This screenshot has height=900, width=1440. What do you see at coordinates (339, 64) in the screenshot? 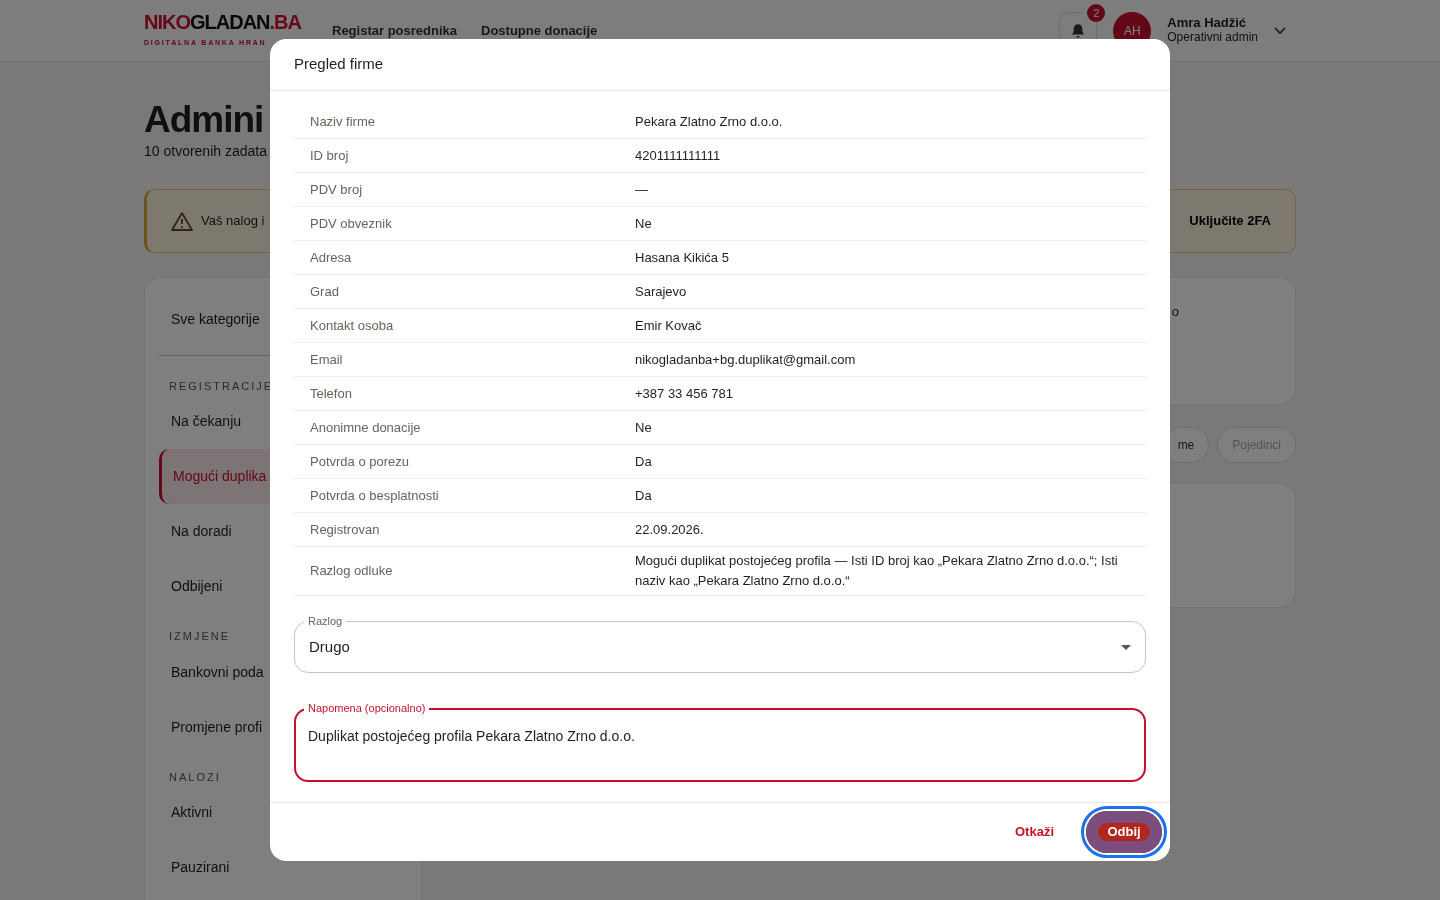
I see `dialog-title: Pregled firme` at bounding box center [339, 64].